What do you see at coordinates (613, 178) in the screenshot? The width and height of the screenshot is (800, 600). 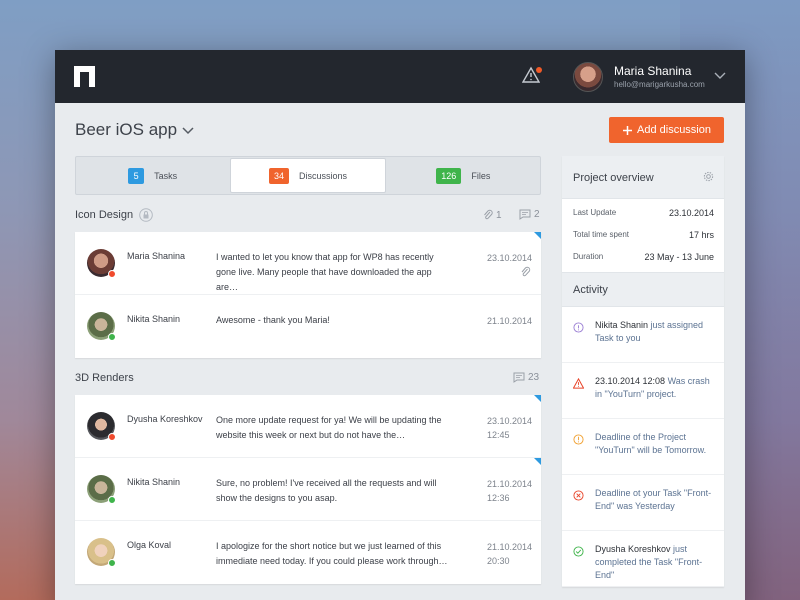 I see `panel-title: Project overview` at bounding box center [613, 178].